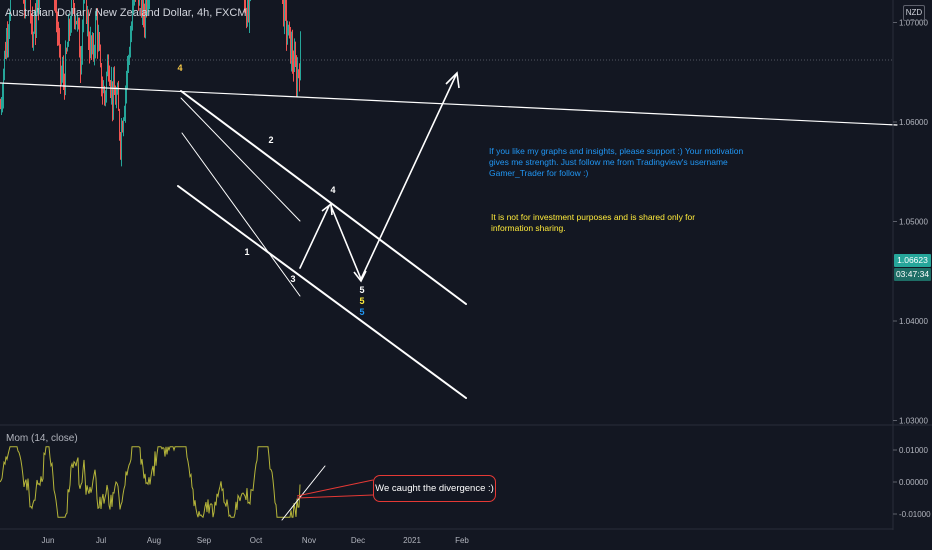 The width and height of the screenshot is (932, 550). I want to click on channel-upper-line, so click(323, 197).